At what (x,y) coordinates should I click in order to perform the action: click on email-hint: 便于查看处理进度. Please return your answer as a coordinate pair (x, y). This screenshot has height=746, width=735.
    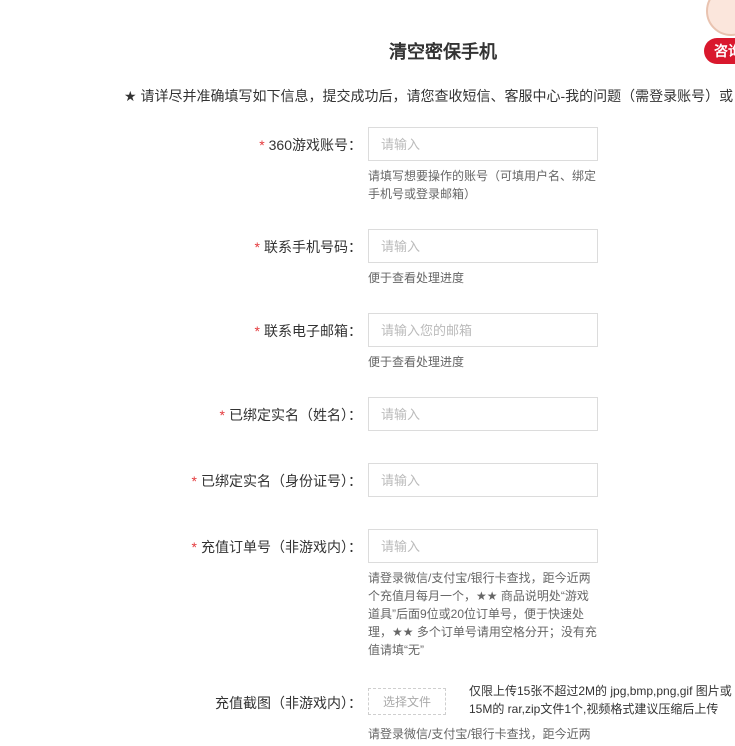
    Looking at the image, I should click on (416, 362).